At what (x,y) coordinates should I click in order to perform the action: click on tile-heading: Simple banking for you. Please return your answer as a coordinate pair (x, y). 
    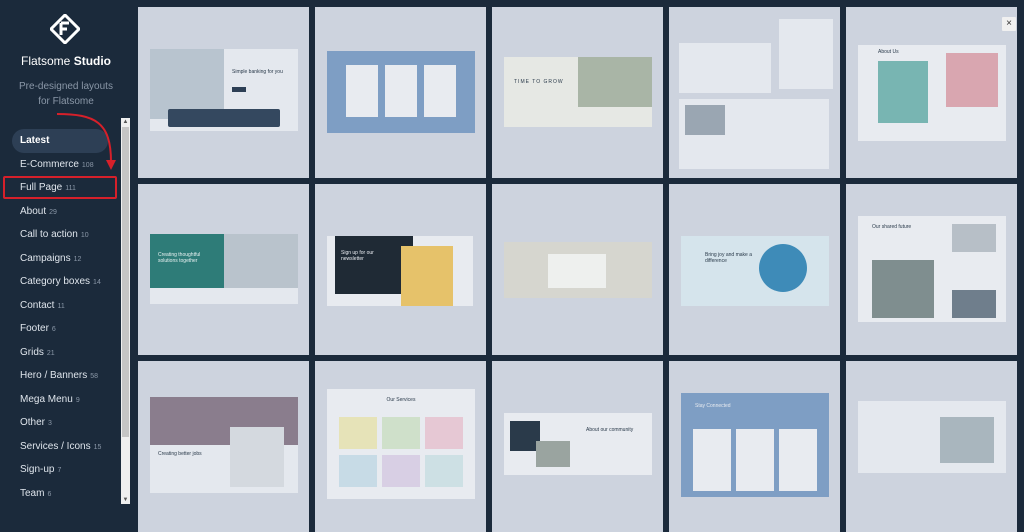
    Looking at the image, I should click on (257, 72).